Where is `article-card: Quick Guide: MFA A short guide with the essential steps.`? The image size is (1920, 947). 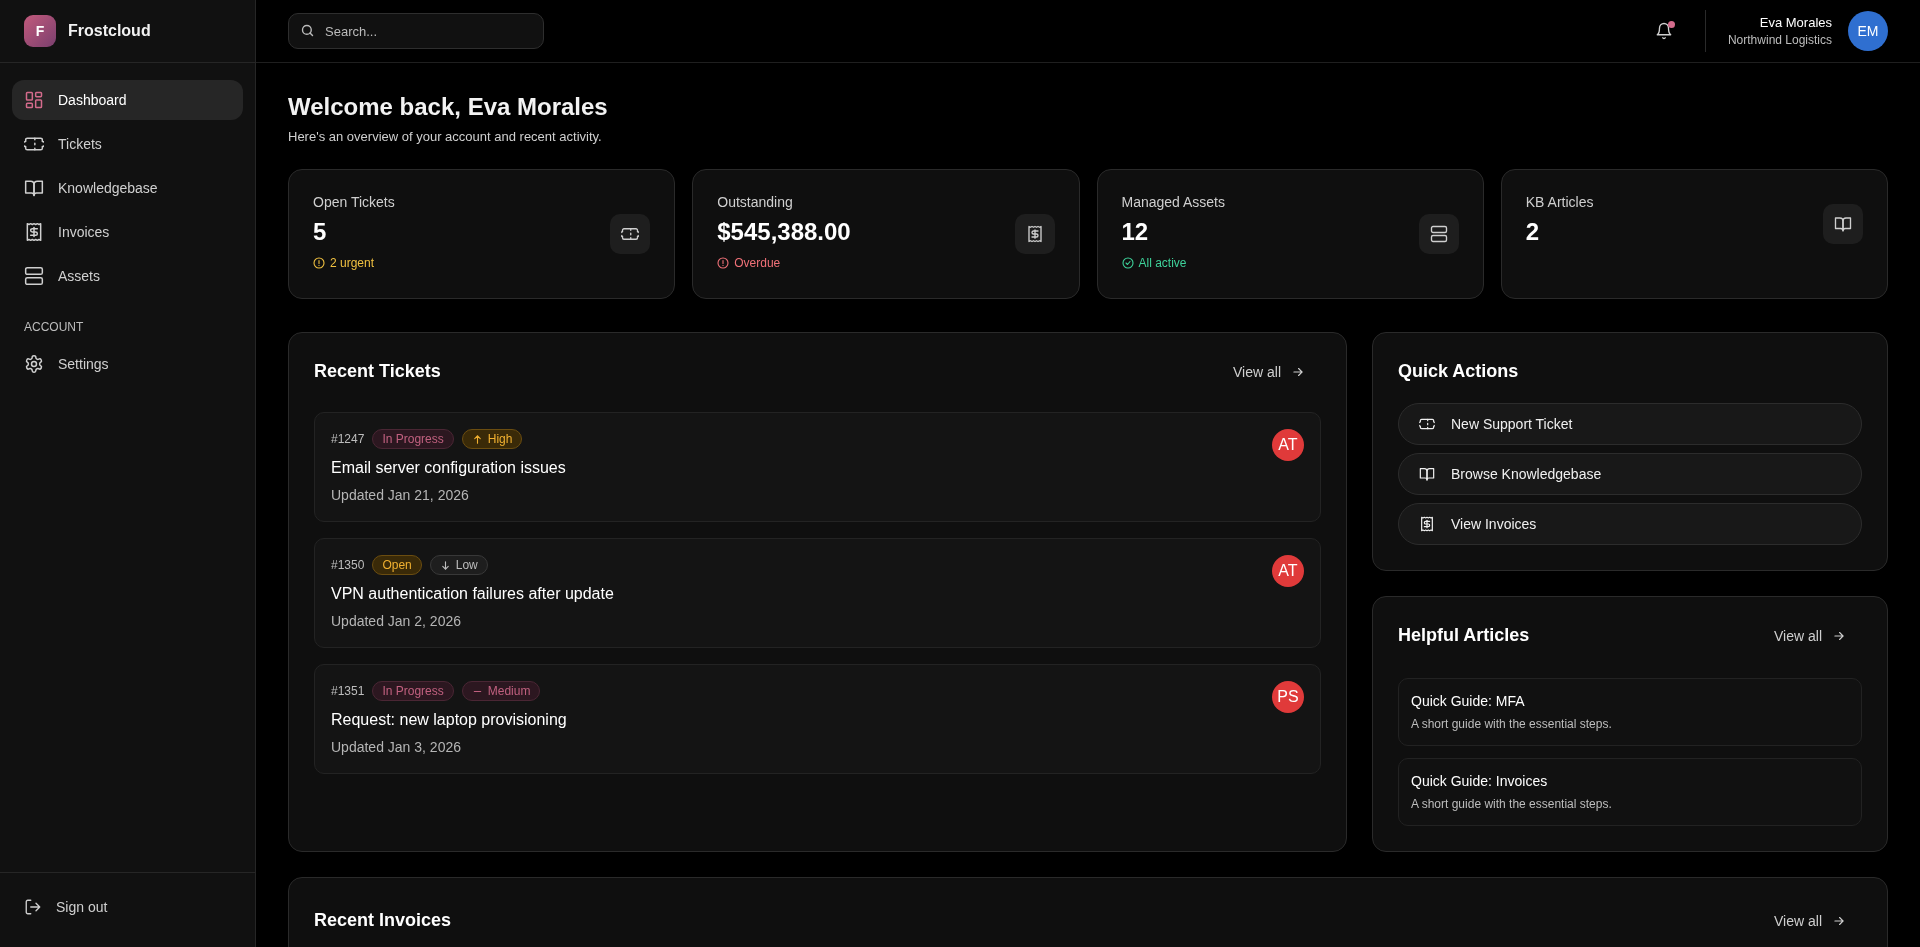 article-card: Quick Guide: MFA A short guide with the essential steps. is located at coordinates (1630, 712).